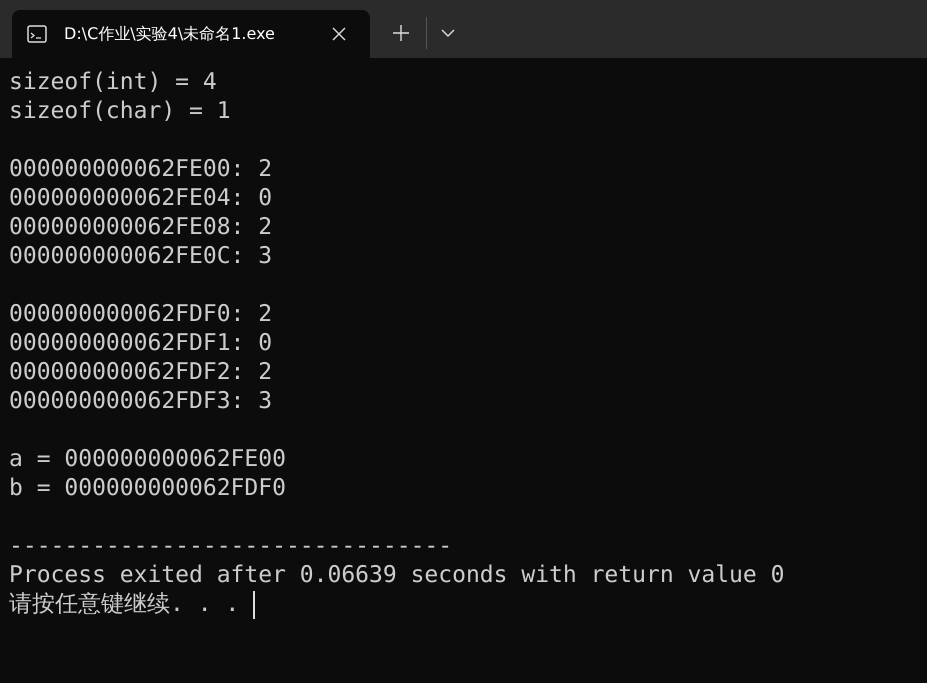  What do you see at coordinates (140, 372) in the screenshot?
I see `console-line: 000000000062FDF2: 2` at bounding box center [140, 372].